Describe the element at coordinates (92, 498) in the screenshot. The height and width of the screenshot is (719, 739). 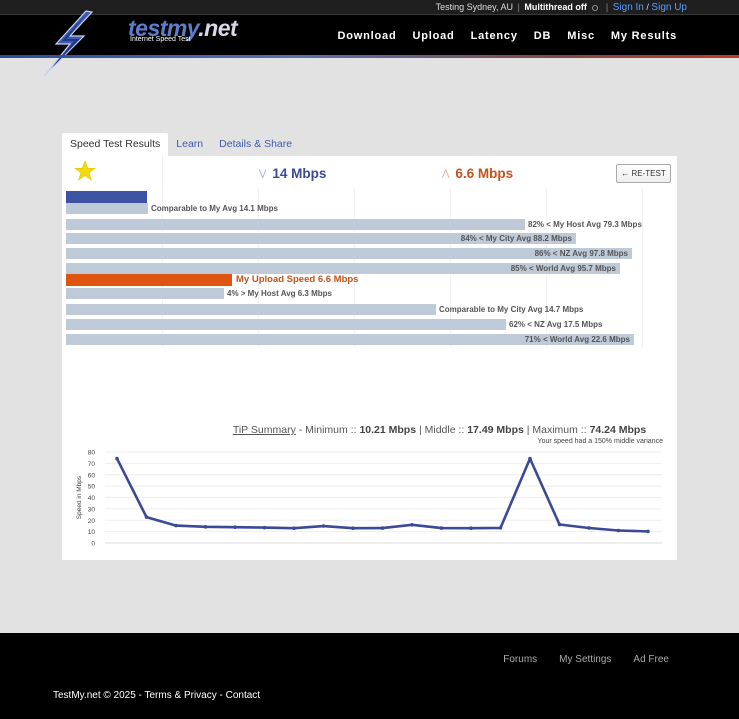
I see `y-tick-label: 40` at that location.